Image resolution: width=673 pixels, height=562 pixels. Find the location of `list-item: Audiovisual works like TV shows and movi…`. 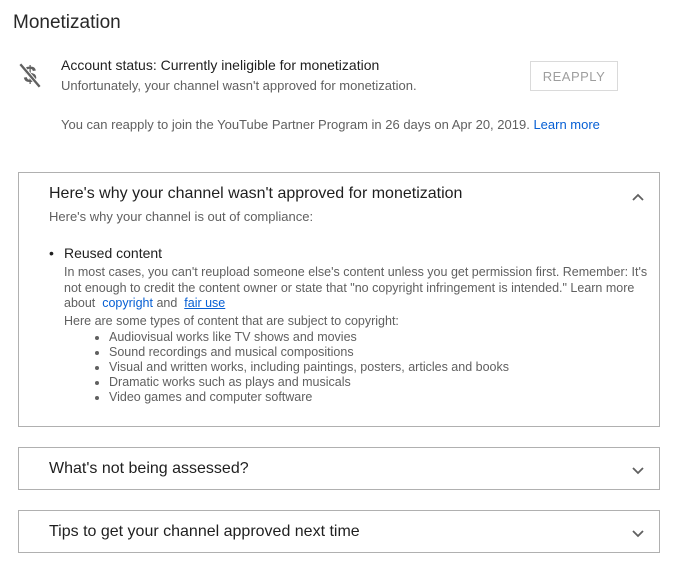

list-item: Audiovisual works like TV shows and movi… is located at coordinates (309, 337).